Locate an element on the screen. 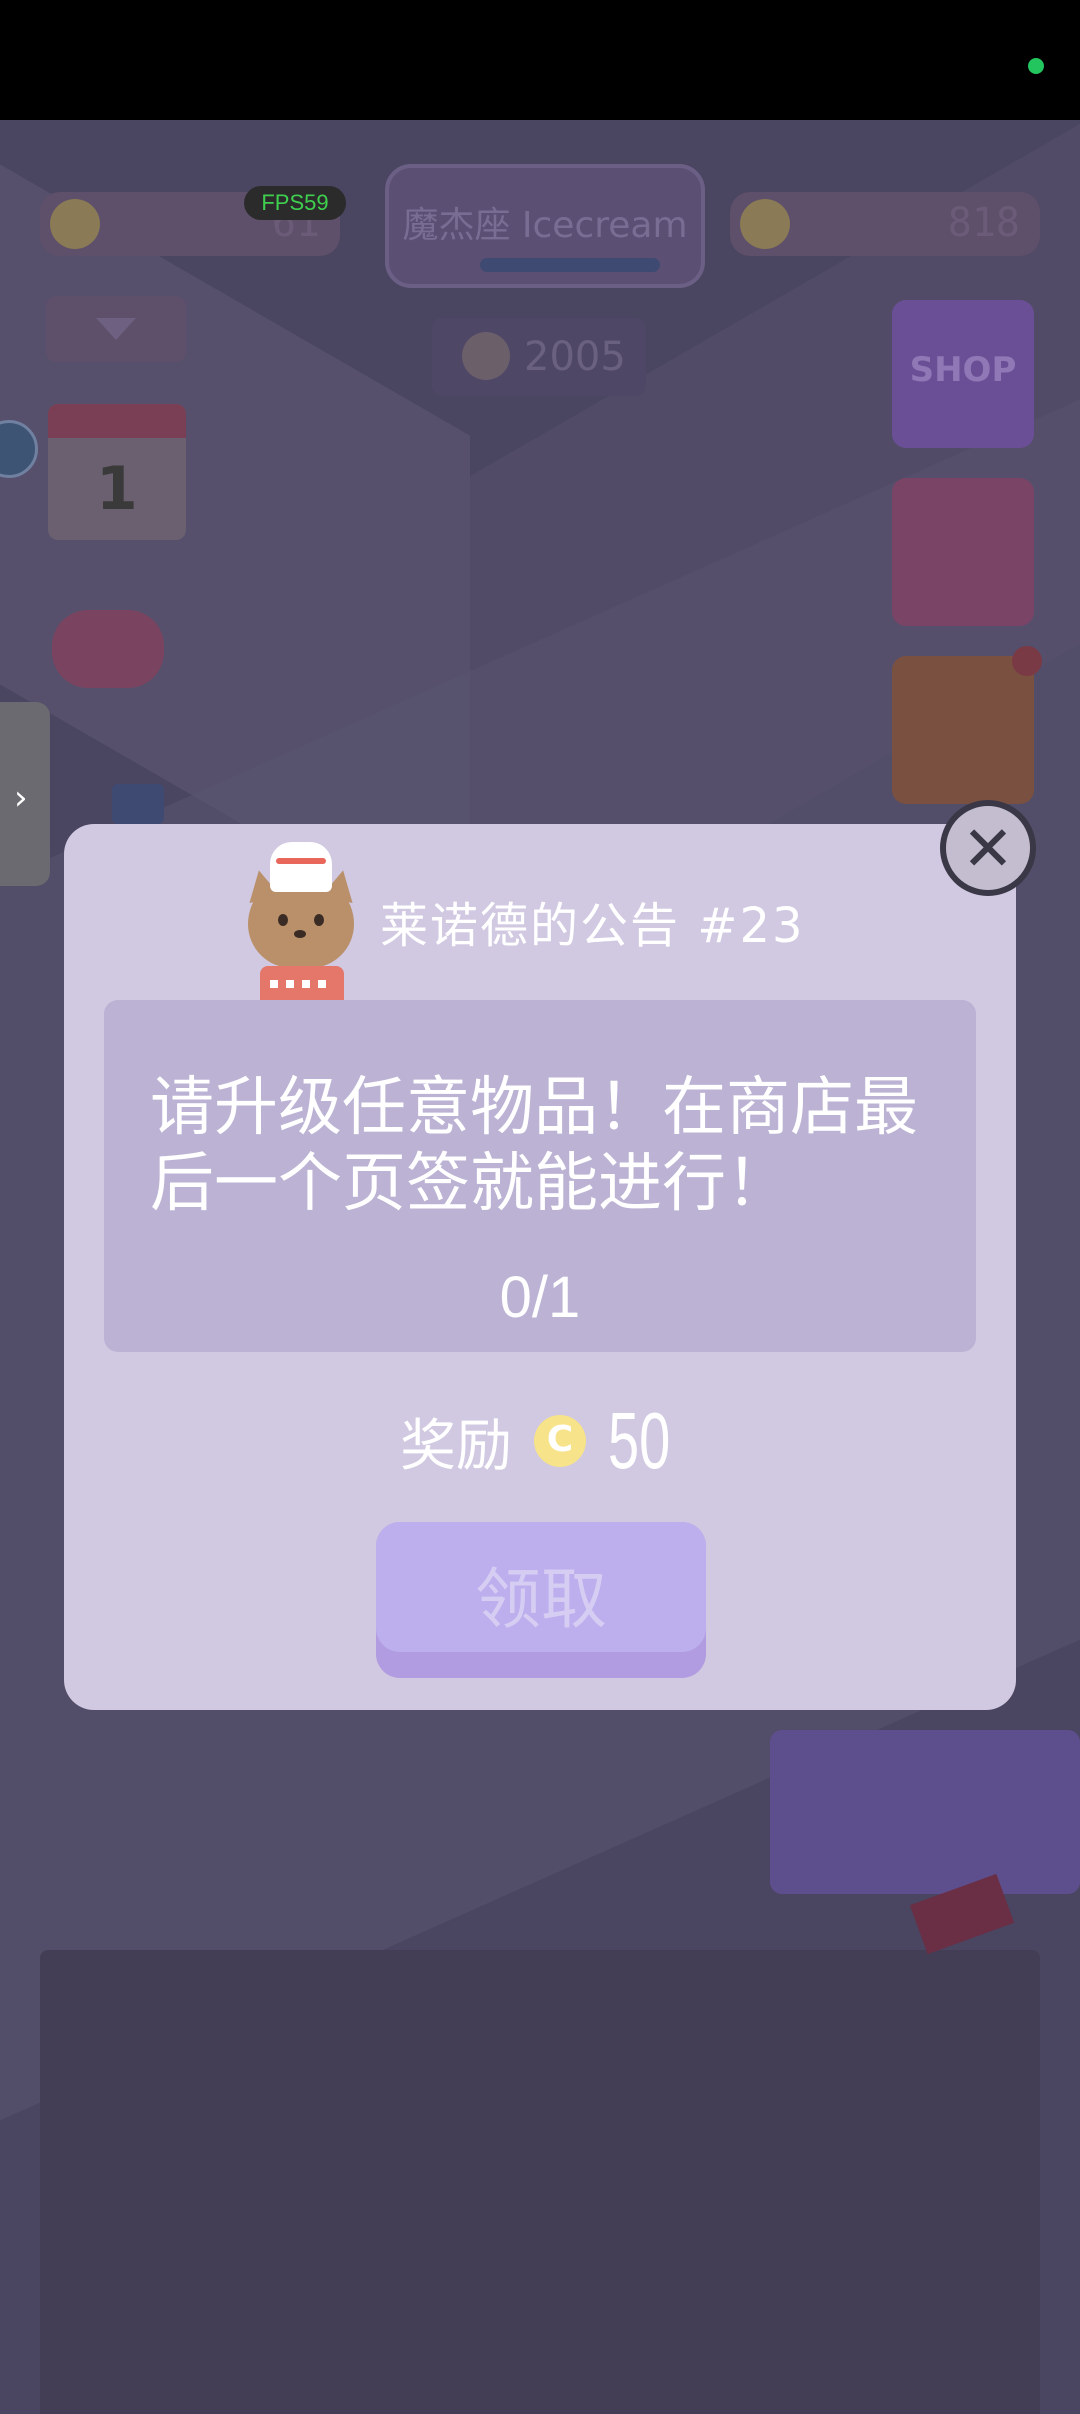 This screenshot has width=1080, height=2414. score-value: 2005 is located at coordinates (575, 357).